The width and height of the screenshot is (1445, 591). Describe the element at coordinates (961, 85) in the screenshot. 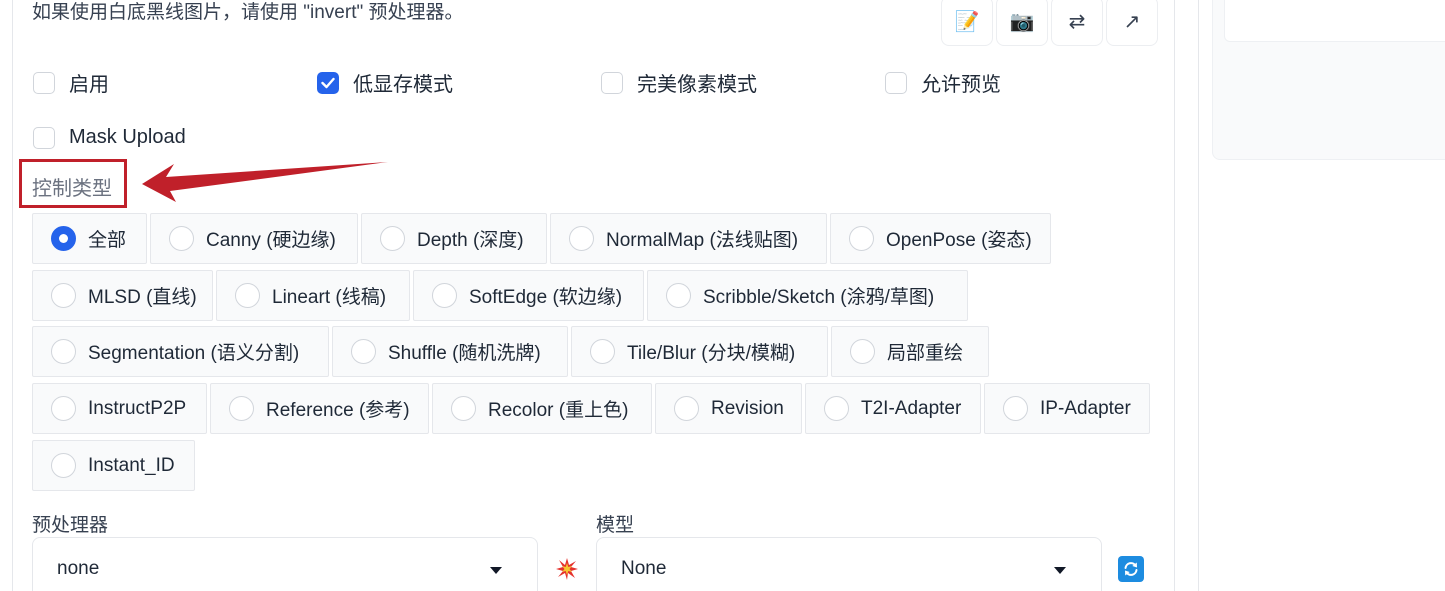

I see `allow-preview-label: 允许预览` at that location.